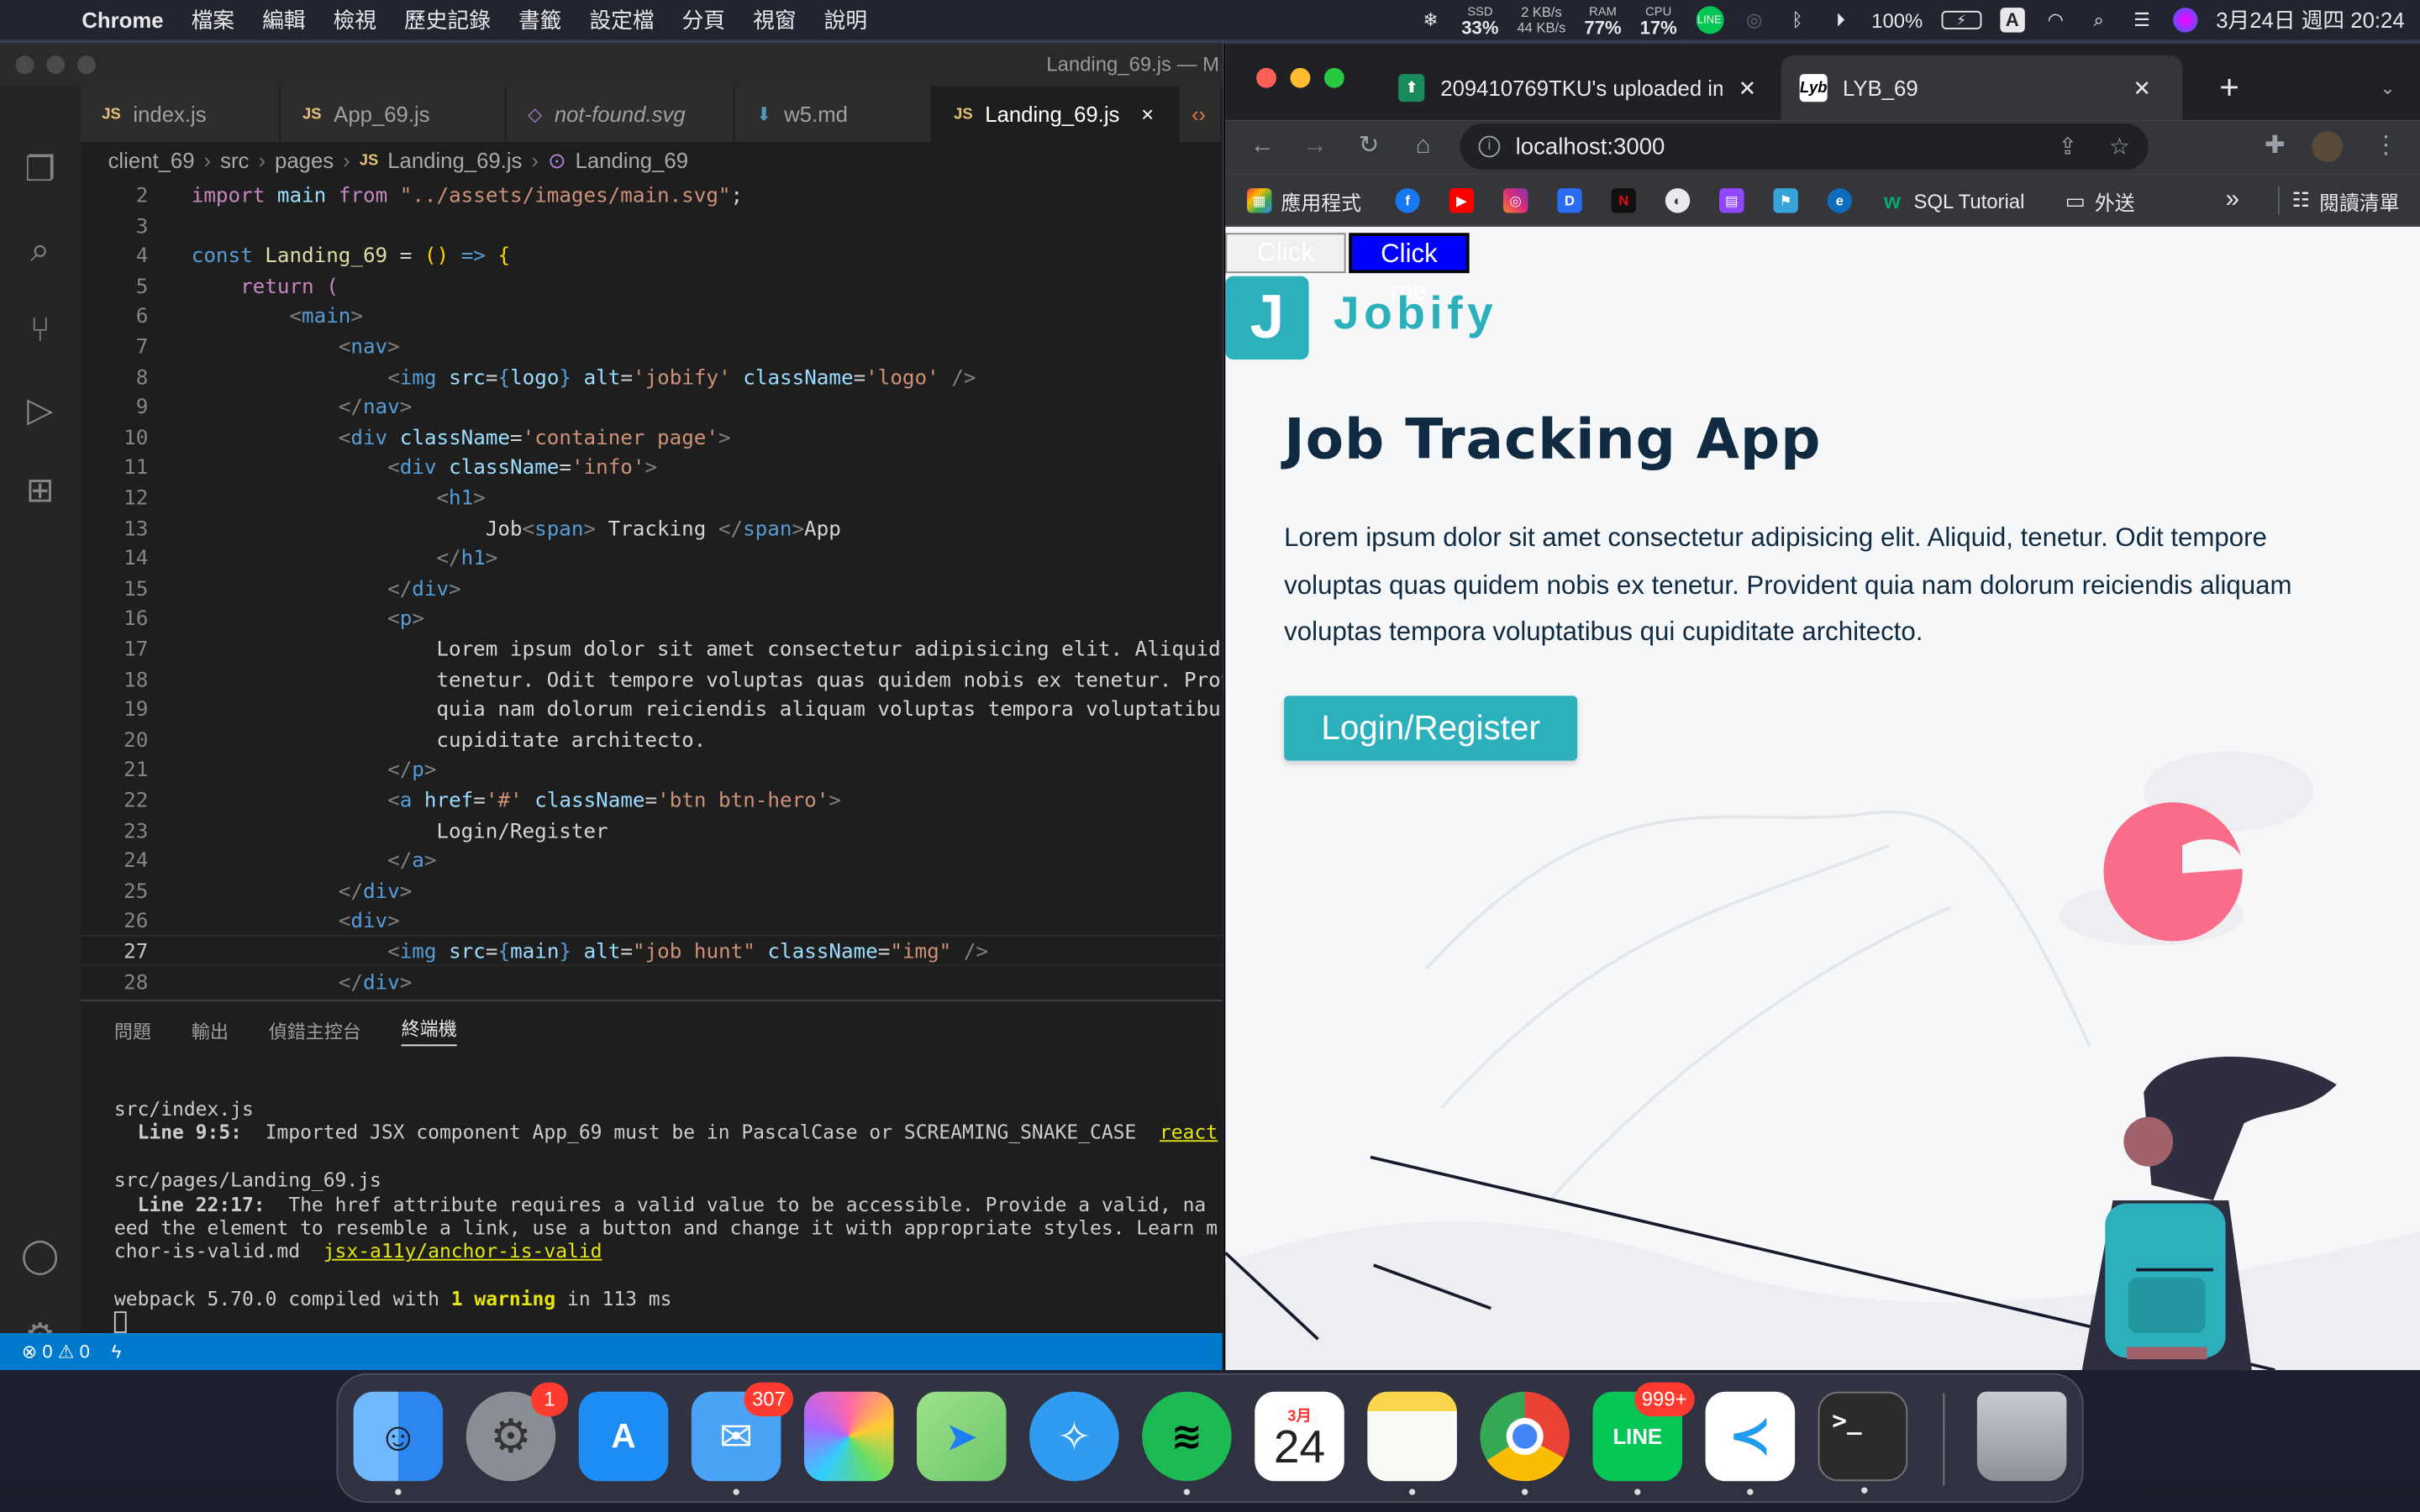  Describe the element at coordinates (517, 1432) in the screenshot. I see `system-preferences-icon: ⚙ 1` at that location.